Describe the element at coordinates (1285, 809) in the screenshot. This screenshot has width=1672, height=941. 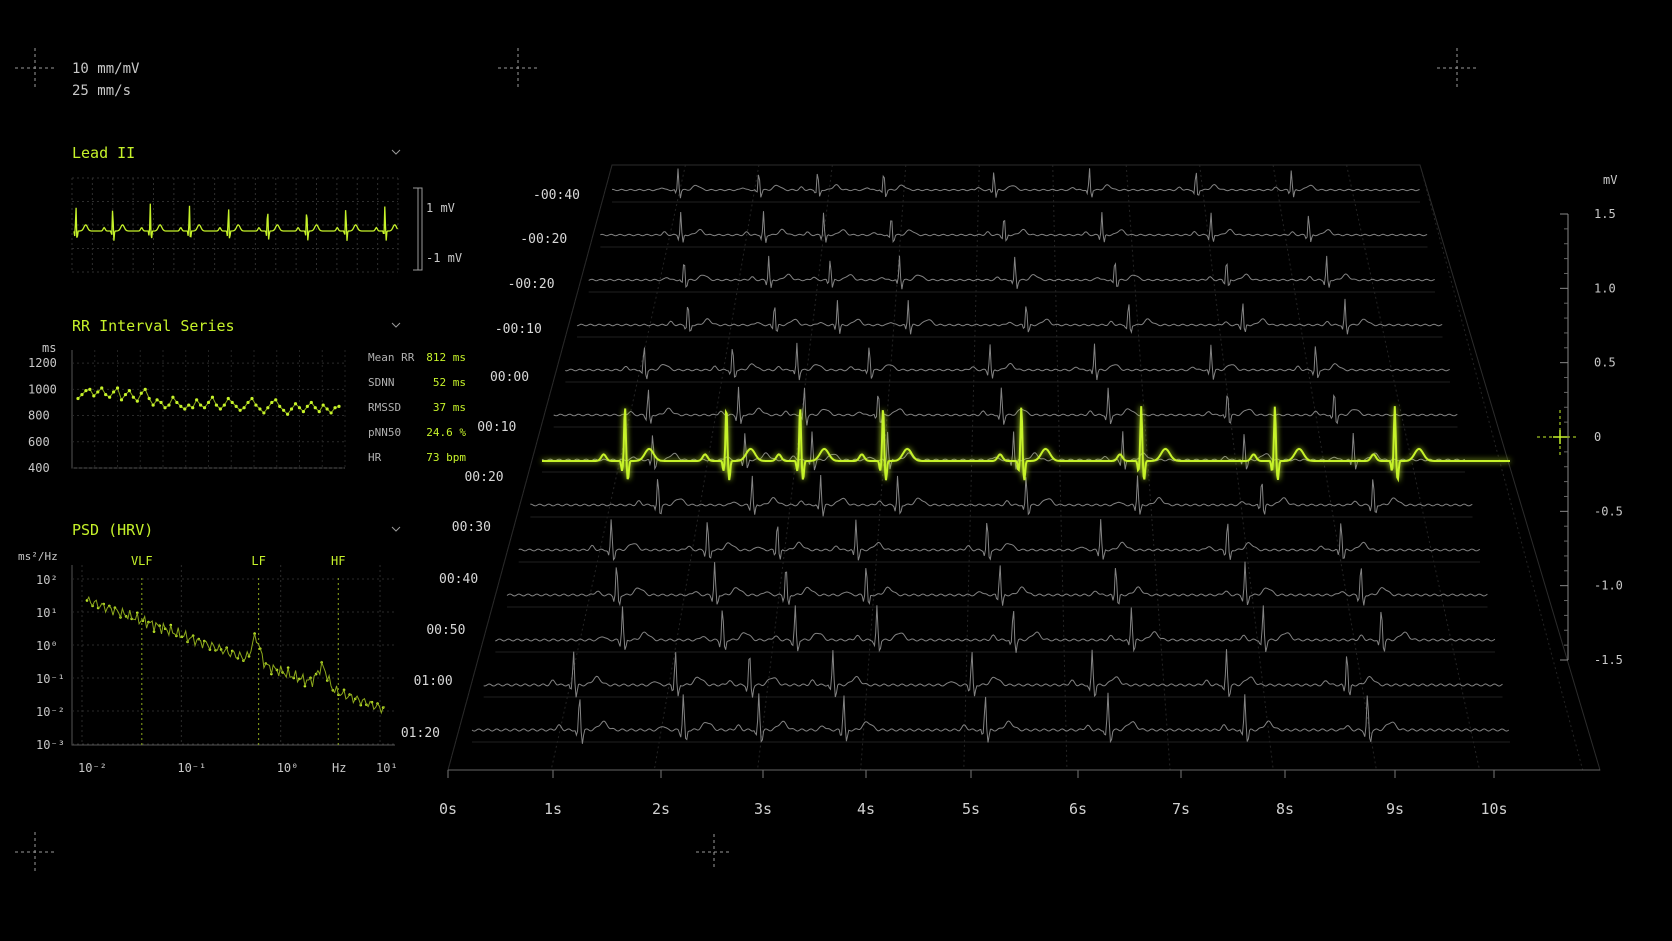
I see `x-tick-label: 8s` at that location.